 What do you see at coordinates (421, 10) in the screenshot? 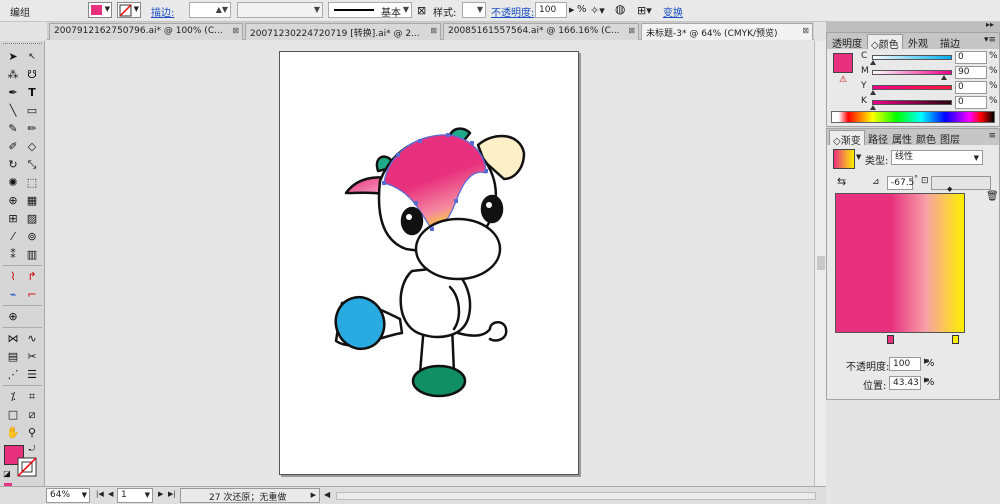
I see `envelope-icon: ⊠` at bounding box center [421, 10].